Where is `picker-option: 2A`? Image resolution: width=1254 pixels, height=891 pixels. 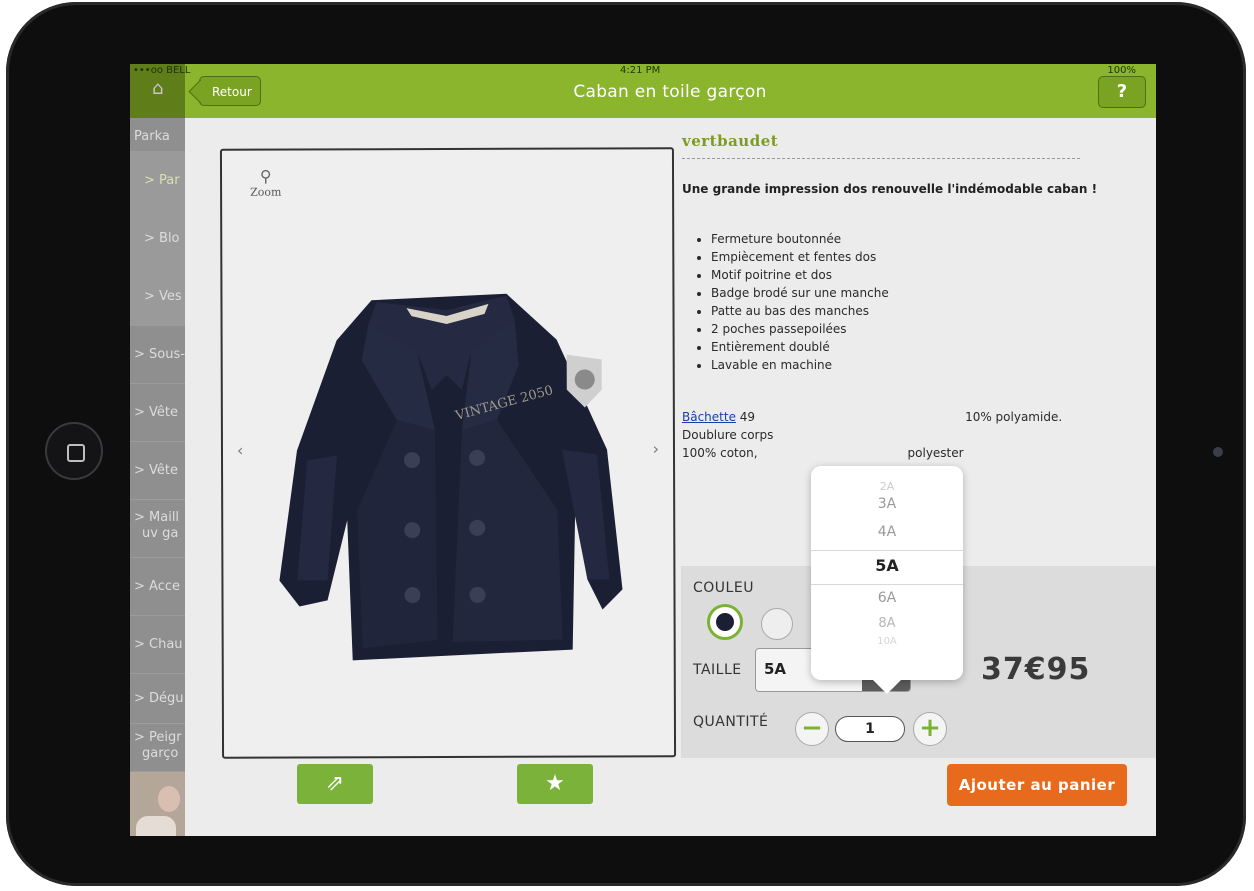 picker-option: 2A is located at coordinates (887, 486).